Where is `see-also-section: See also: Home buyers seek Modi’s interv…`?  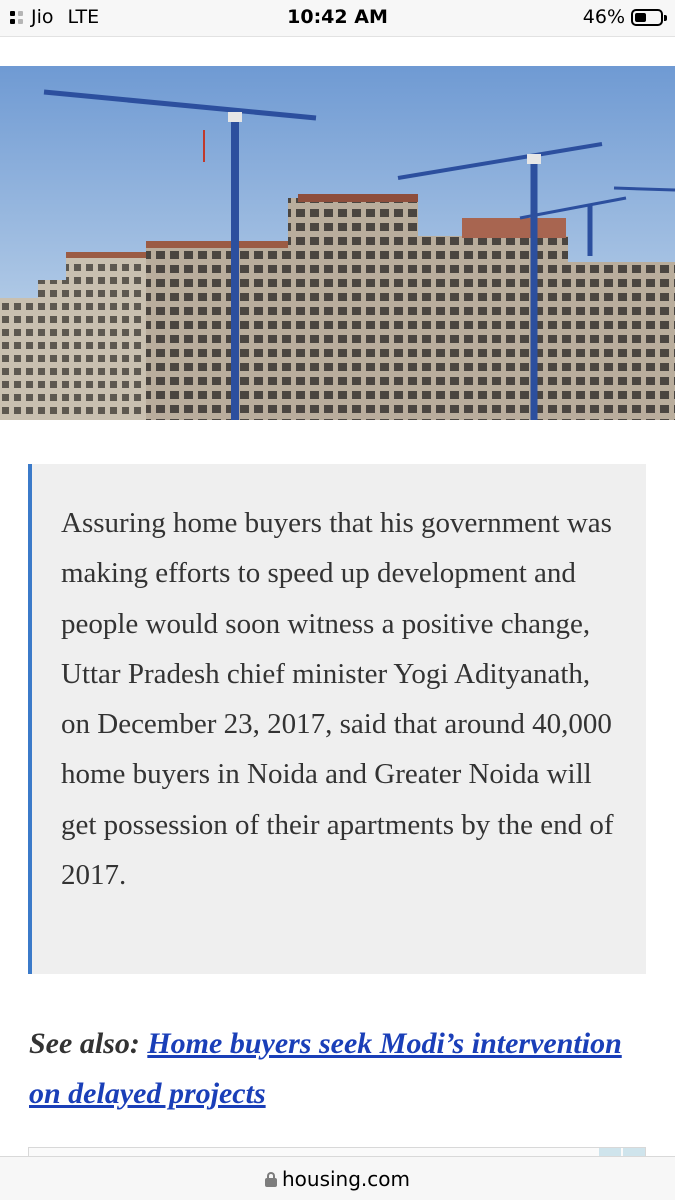 see-also-section: See also: Home buyers seek Modi’s interv… is located at coordinates (329, 1069).